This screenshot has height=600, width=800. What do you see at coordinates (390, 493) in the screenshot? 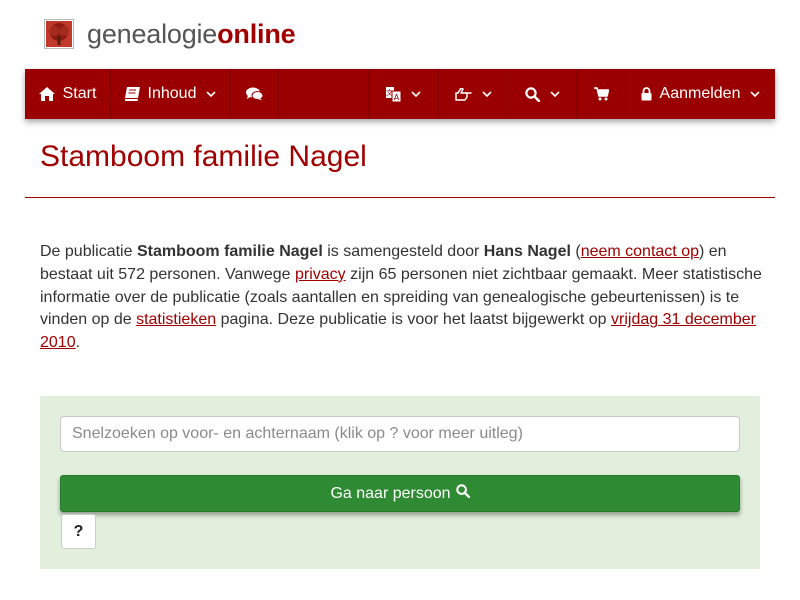
I see `go-to-person-label: Ga naar persoon` at bounding box center [390, 493].